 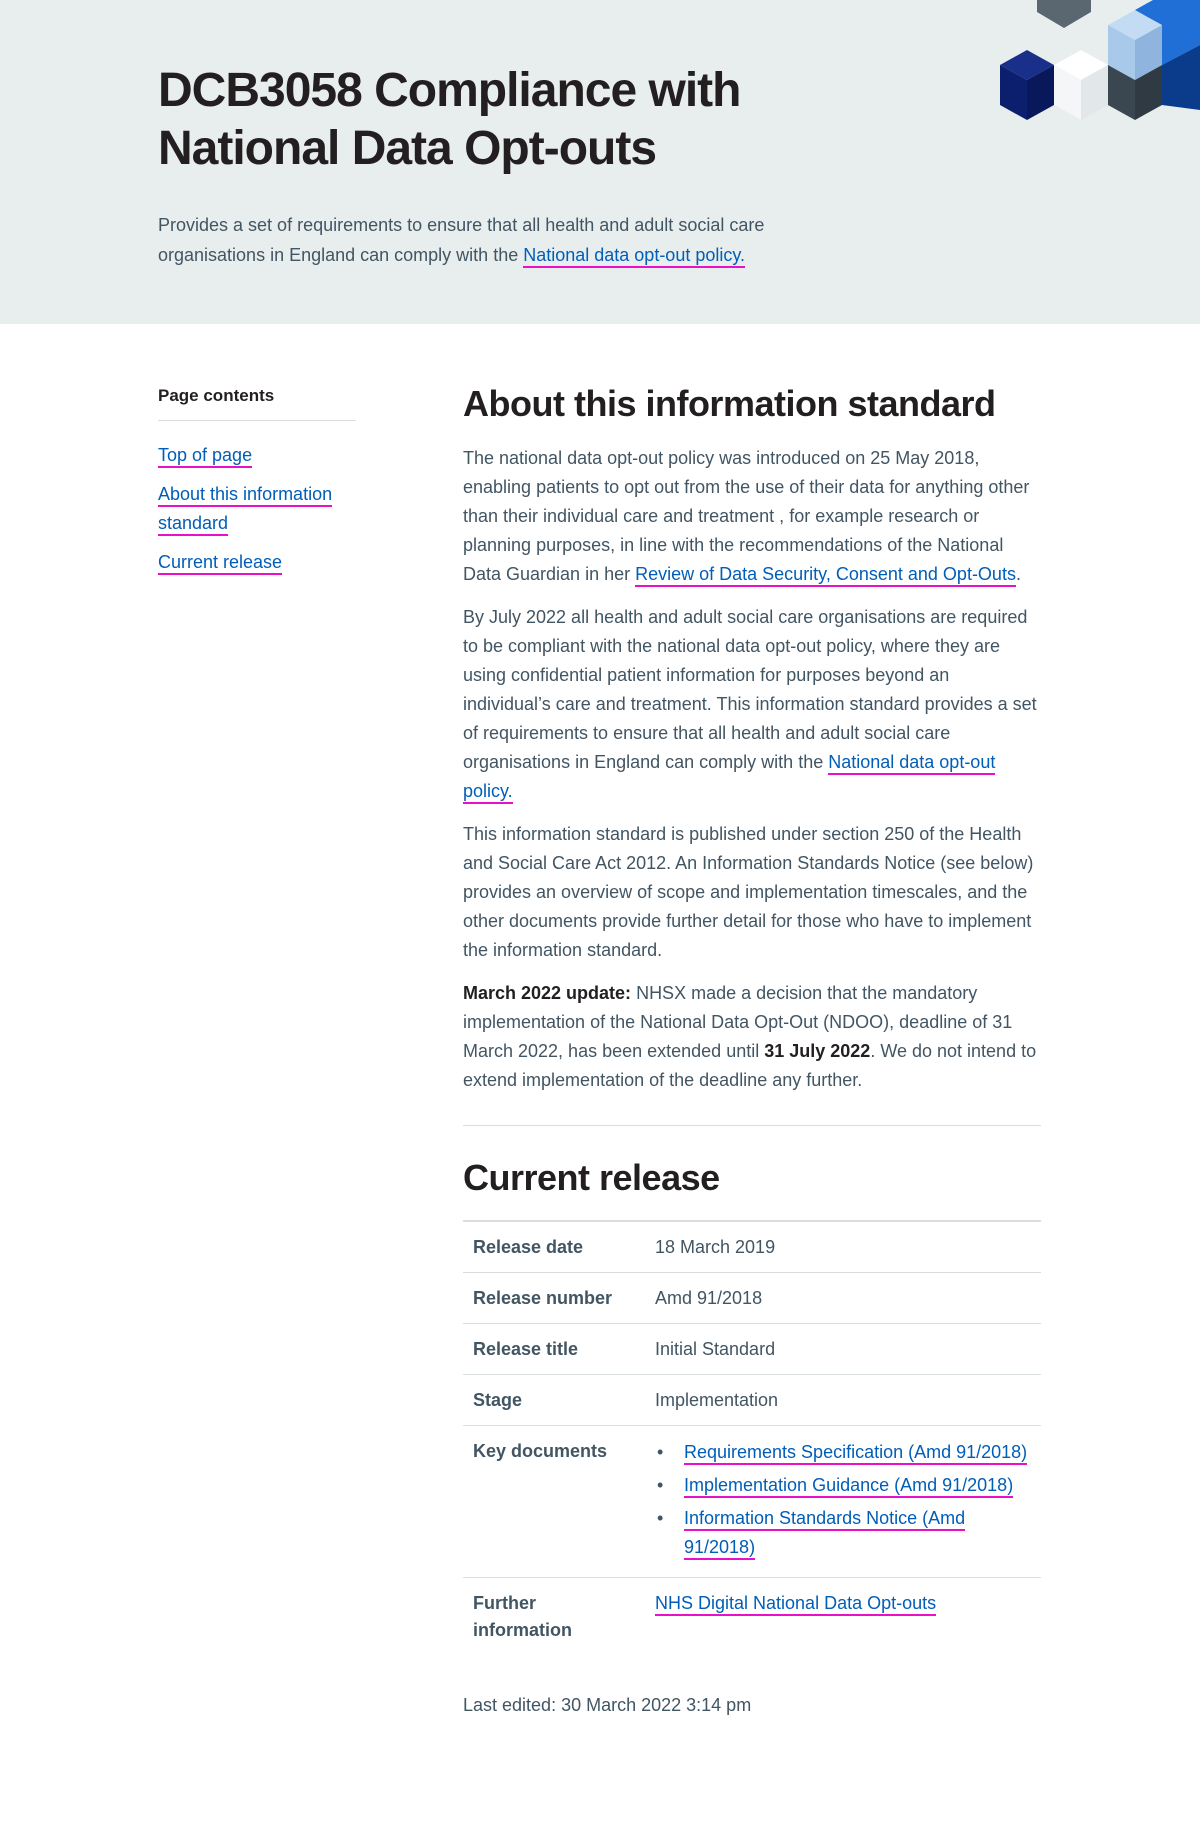 What do you see at coordinates (729, 403) in the screenshot?
I see `about-heading: About this information standard` at bounding box center [729, 403].